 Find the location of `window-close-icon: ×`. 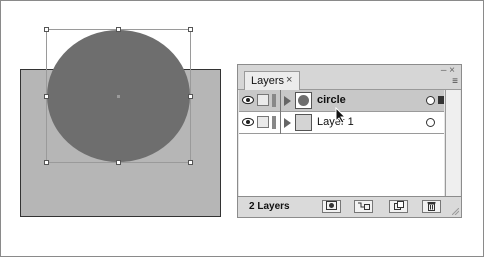

window-close-icon: × is located at coordinates (452, 70).